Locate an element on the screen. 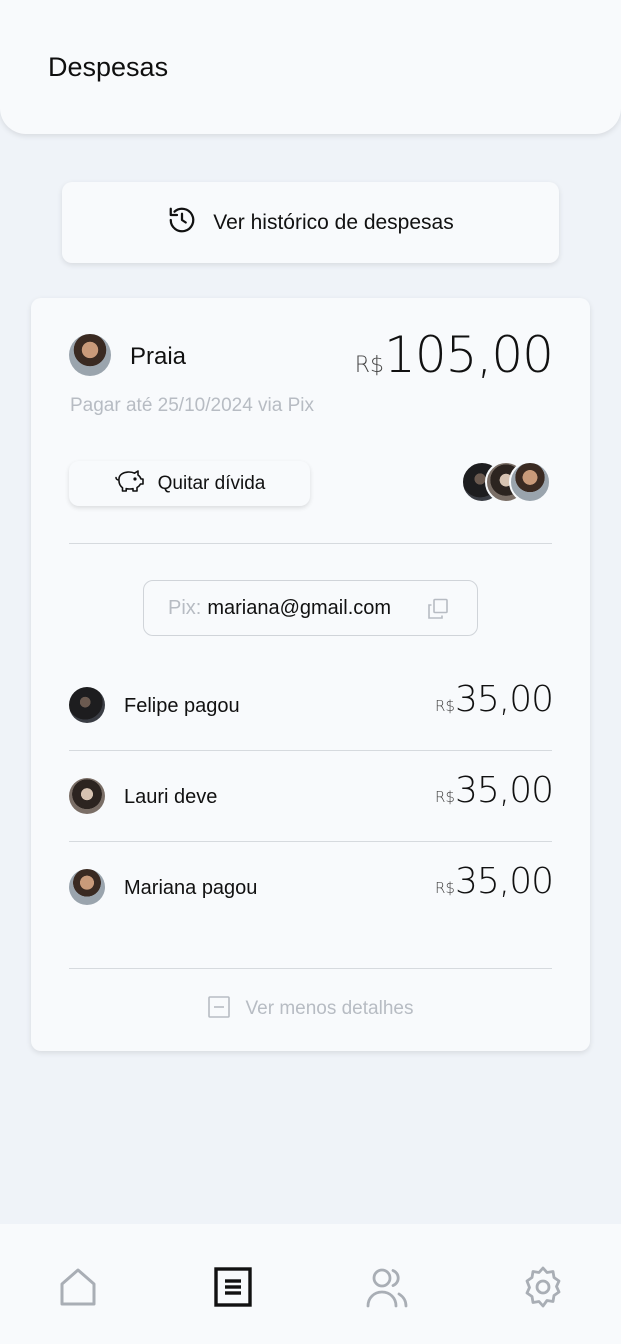 The height and width of the screenshot is (1344, 621). users-icon is located at coordinates (388, 1289).